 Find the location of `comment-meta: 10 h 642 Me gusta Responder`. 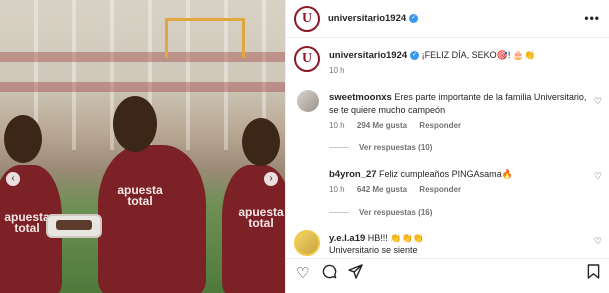

comment-meta: 10 h 642 Me gusta Responder is located at coordinates (400, 189).